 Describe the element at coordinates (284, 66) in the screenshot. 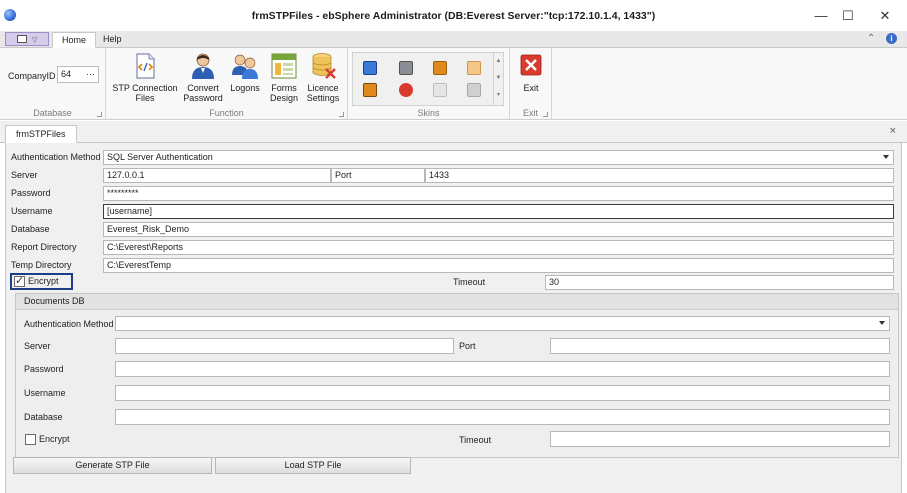

I see `form-design-icon` at that location.